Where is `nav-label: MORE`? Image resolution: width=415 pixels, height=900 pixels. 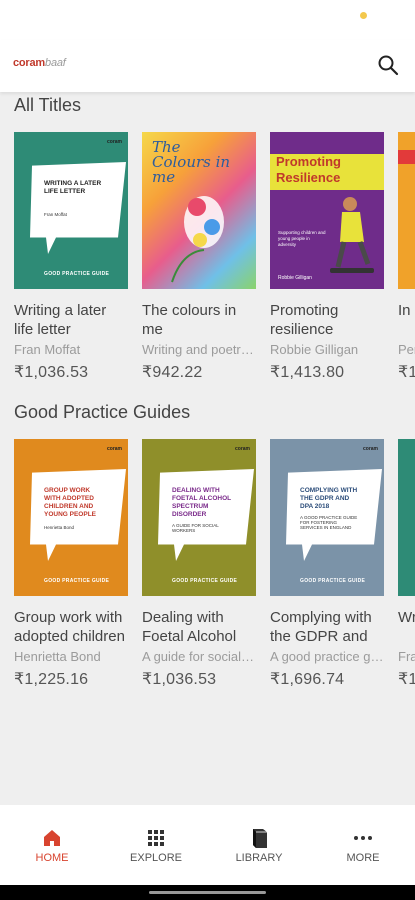
nav-label: MORE is located at coordinates (363, 858).